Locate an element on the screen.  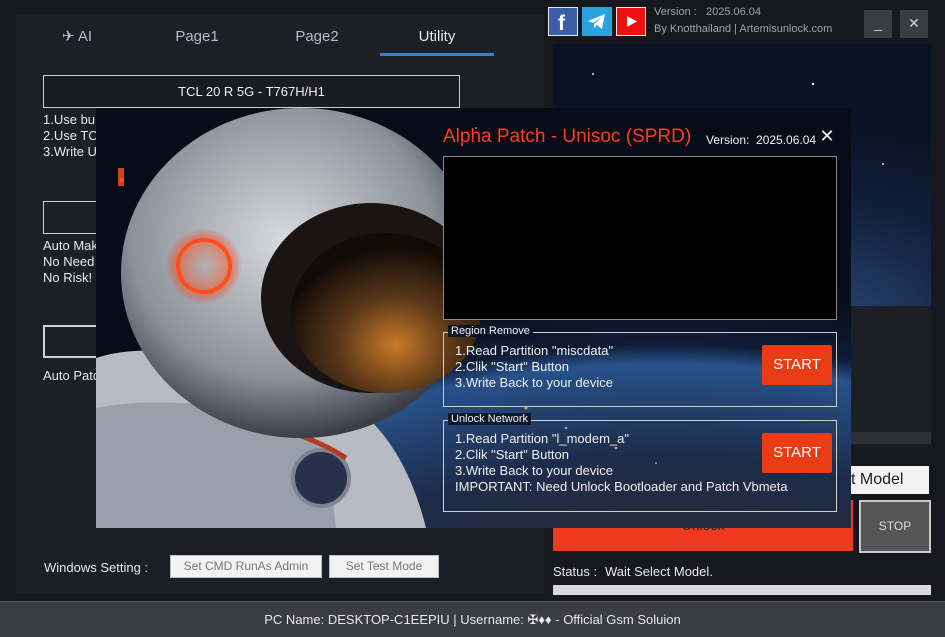
status-text: Wait Select Model. is located at coordinates (659, 571).